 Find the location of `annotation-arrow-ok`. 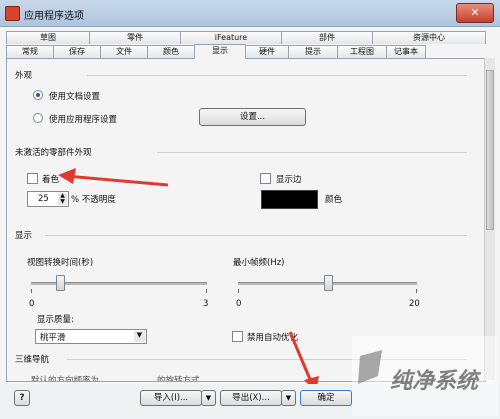

annotation-arrow-ok is located at coordinates (303, 361).